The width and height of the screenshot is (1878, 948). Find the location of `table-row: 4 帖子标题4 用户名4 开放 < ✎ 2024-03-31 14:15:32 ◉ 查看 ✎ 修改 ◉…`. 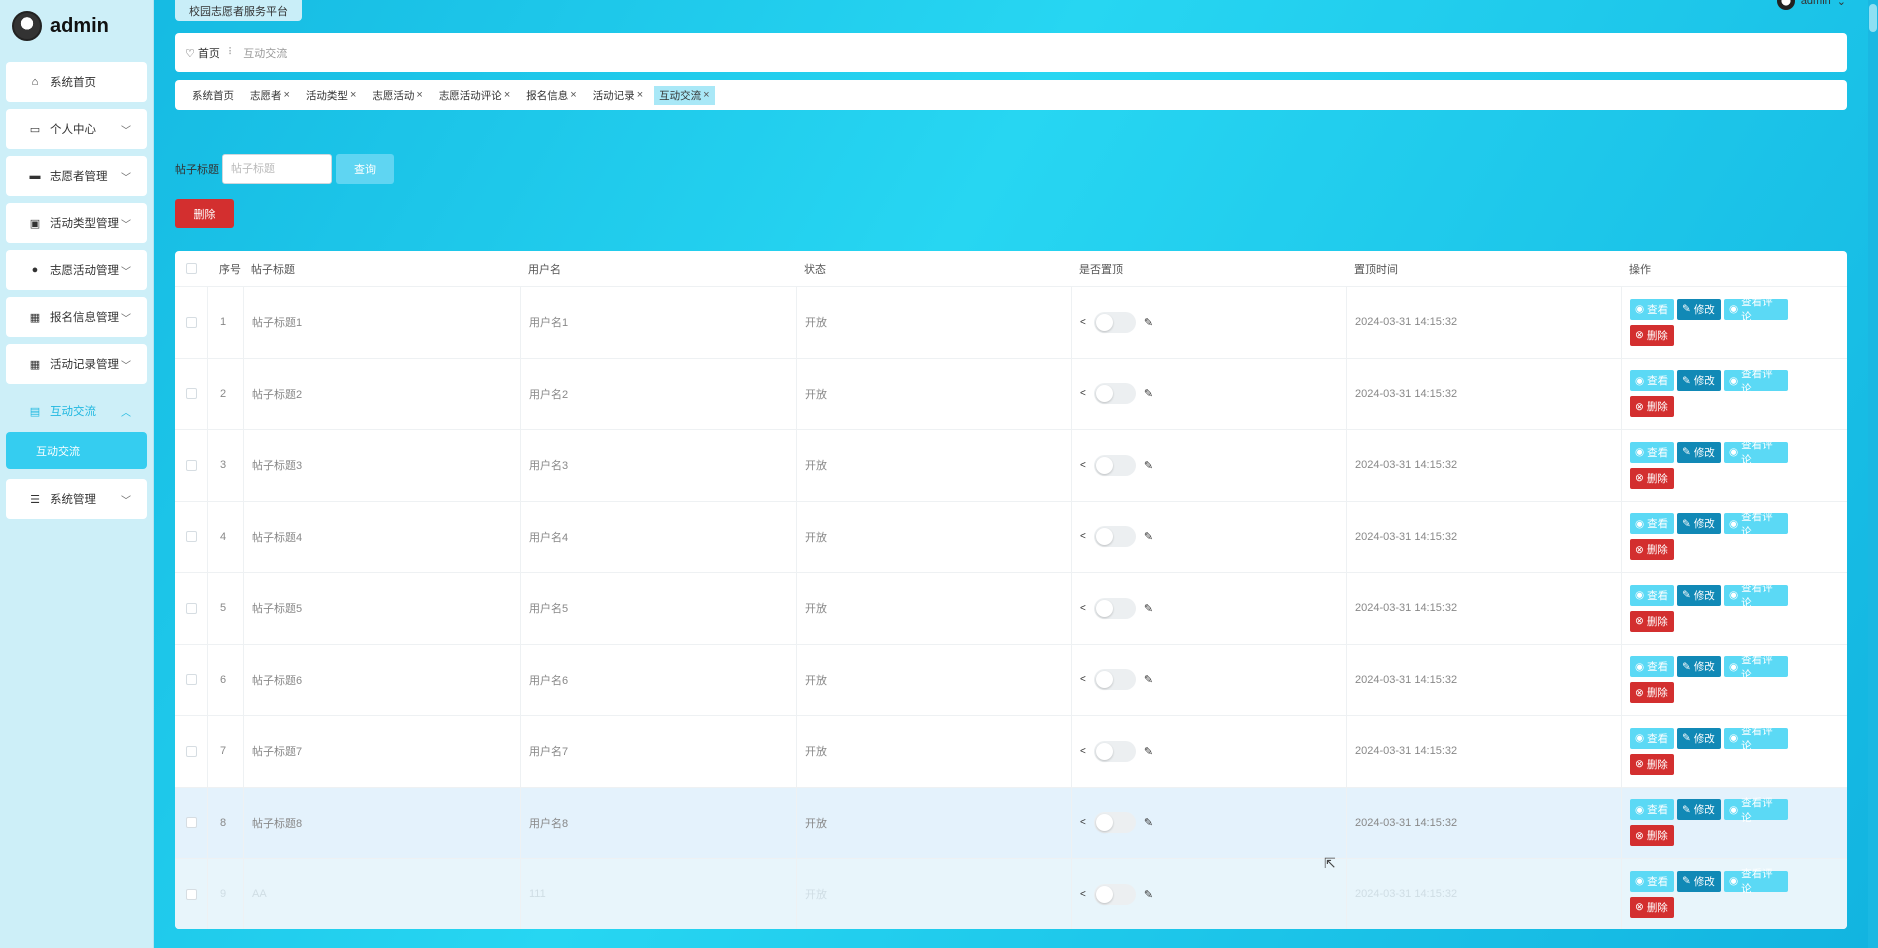

table-row: 4 帖子标题4 用户名4 开放 < ✎ 2024-03-31 14:15:32 ◉ 查看 ✎ 修改 ◉… is located at coordinates (1011, 537).